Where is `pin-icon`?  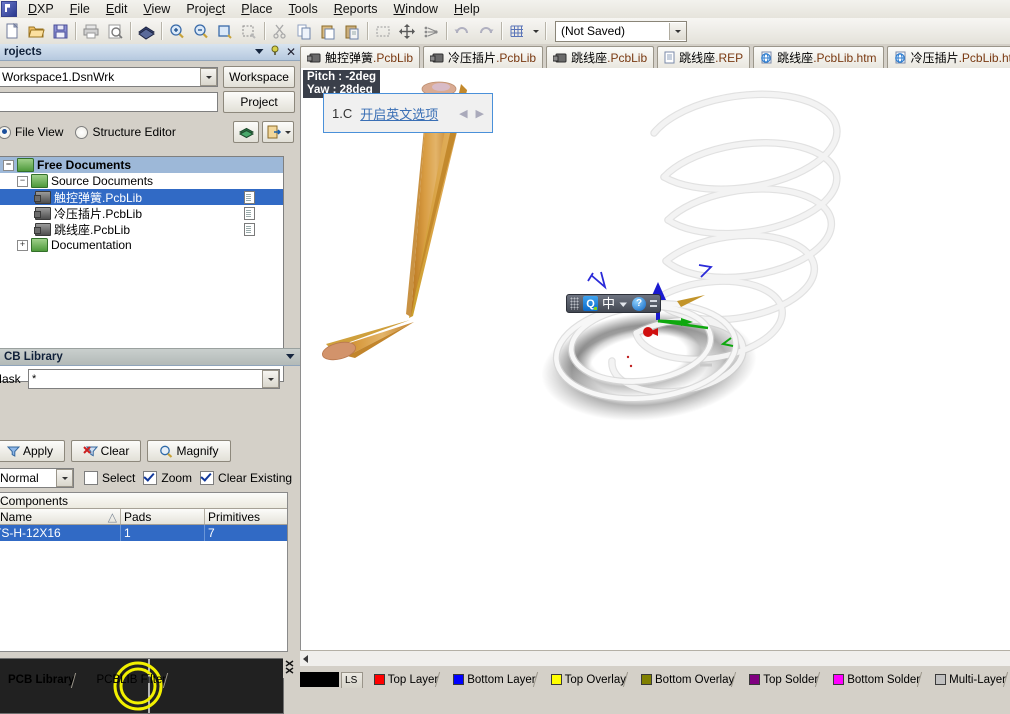
pin-icon is located at coordinates (275, 52).